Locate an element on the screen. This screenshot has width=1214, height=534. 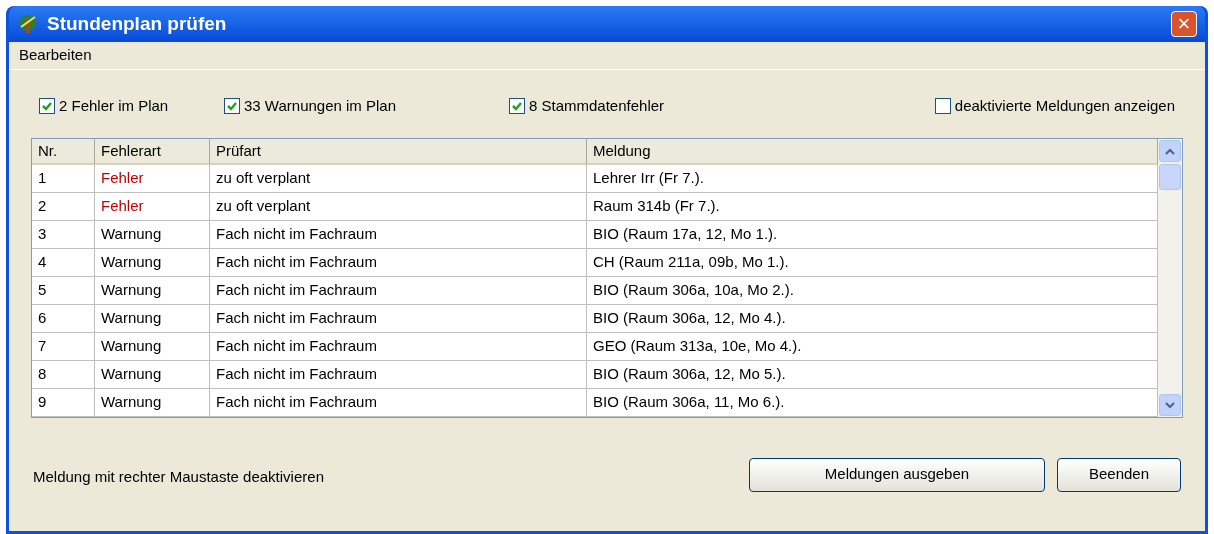
caret-down-icon is located at coordinates (1170, 405).